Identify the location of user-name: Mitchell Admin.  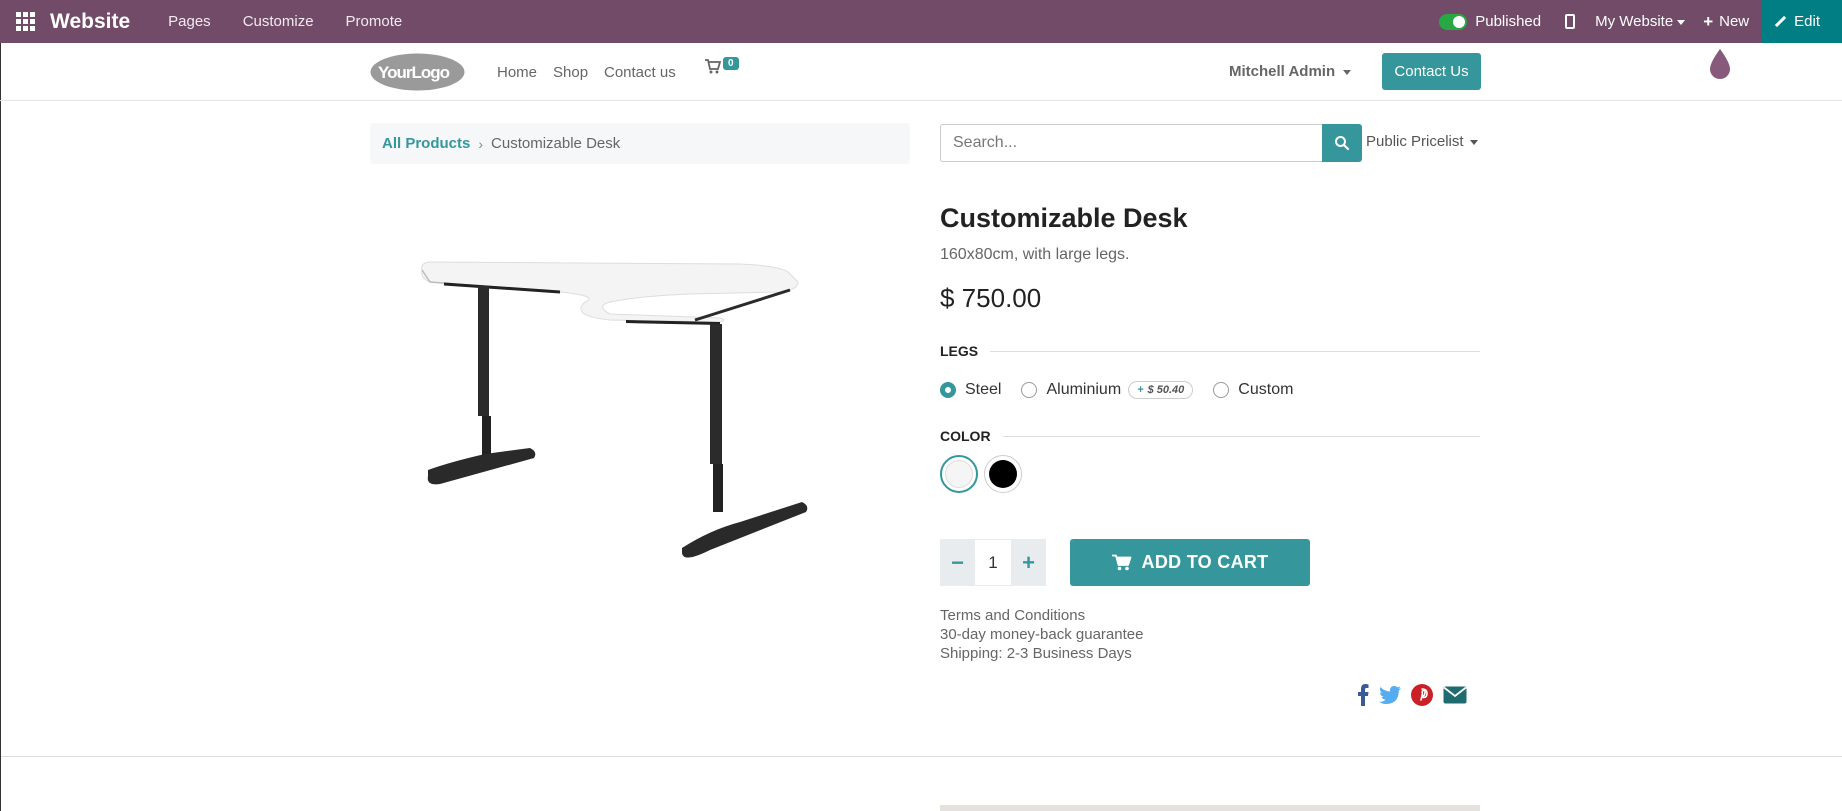
(1282, 71).